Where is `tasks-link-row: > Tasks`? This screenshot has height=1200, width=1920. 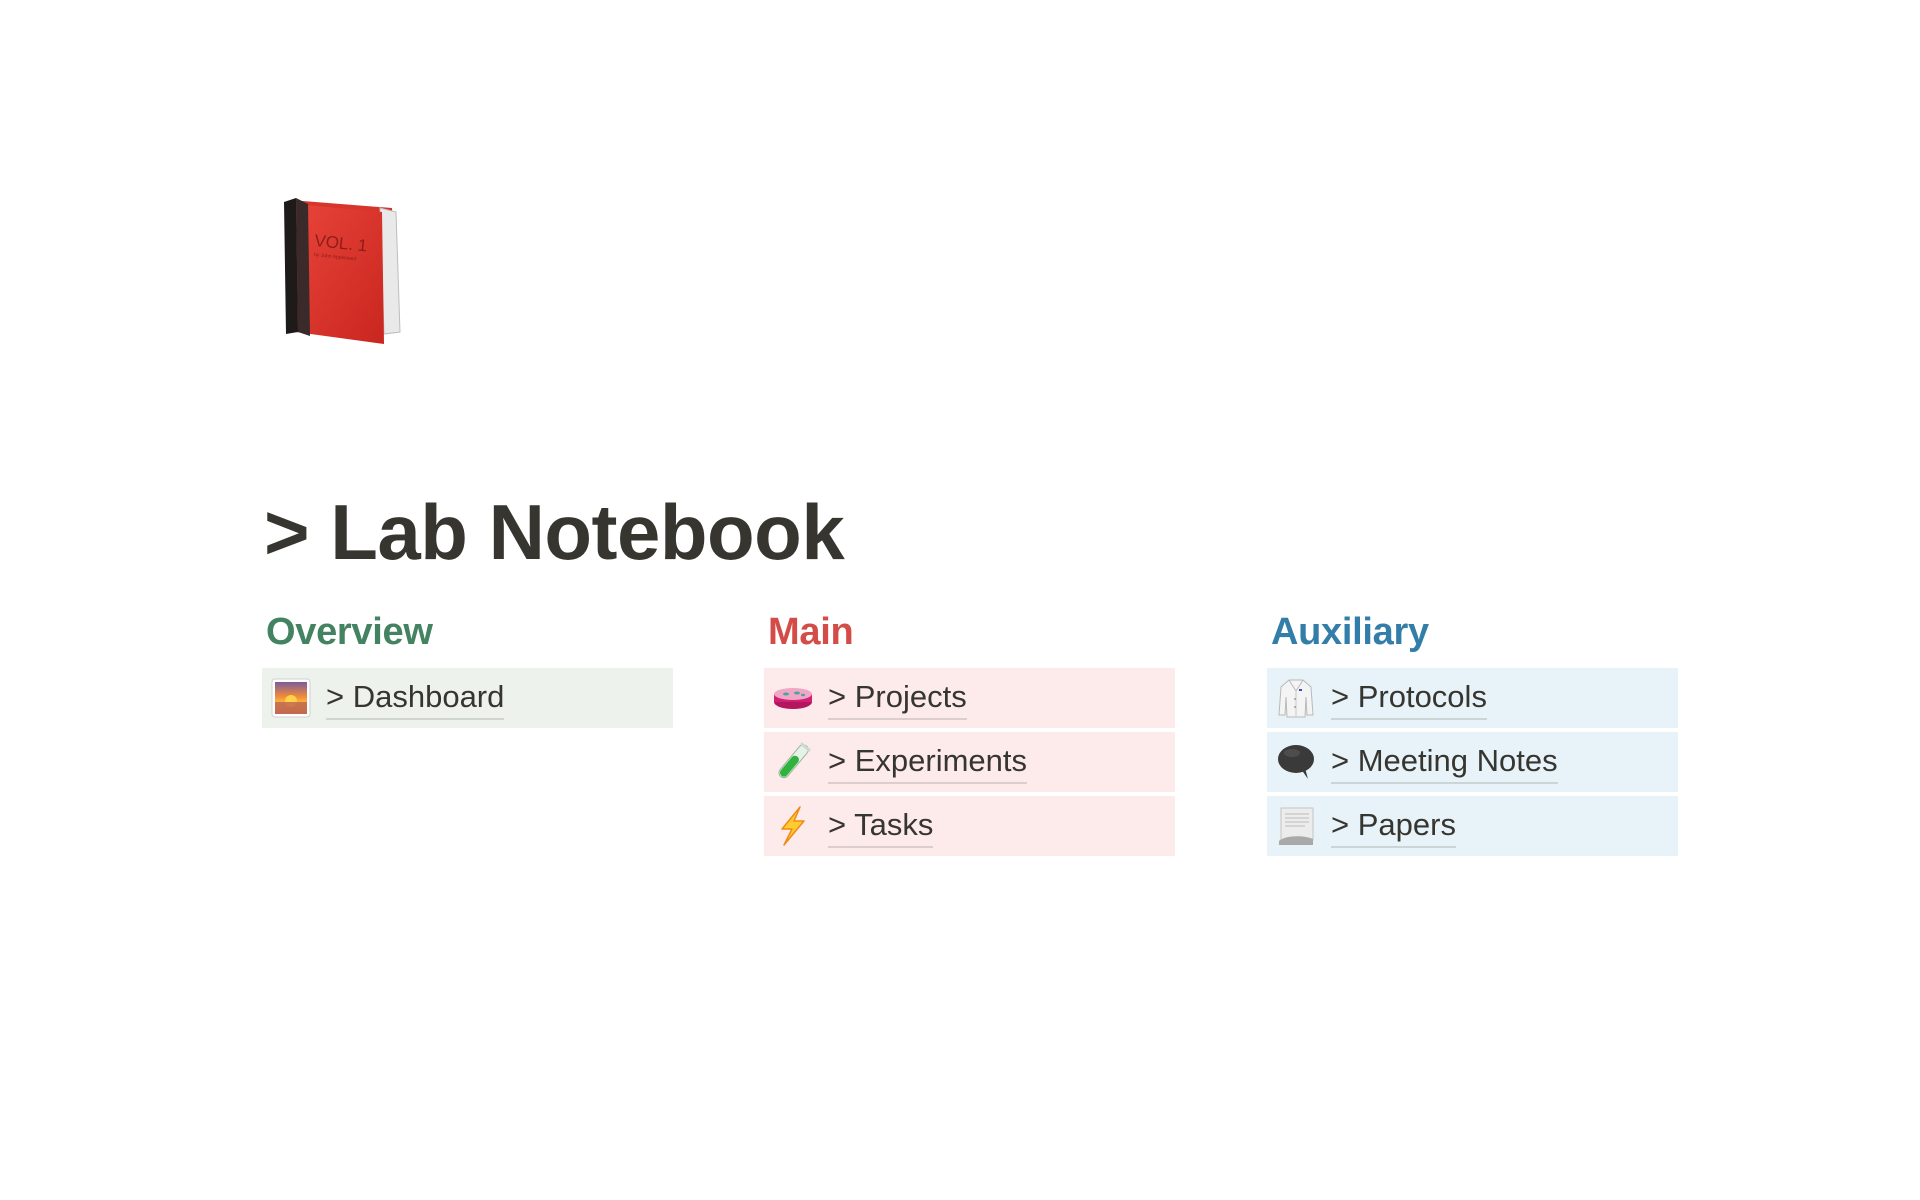 tasks-link-row: > Tasks is located at coordinates (969, 826).